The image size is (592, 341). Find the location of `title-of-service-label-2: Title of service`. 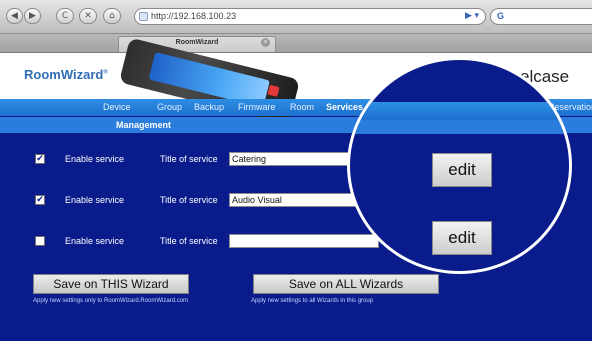

title-of-service-label-2: Title of service is located at coordinates (189, 200).